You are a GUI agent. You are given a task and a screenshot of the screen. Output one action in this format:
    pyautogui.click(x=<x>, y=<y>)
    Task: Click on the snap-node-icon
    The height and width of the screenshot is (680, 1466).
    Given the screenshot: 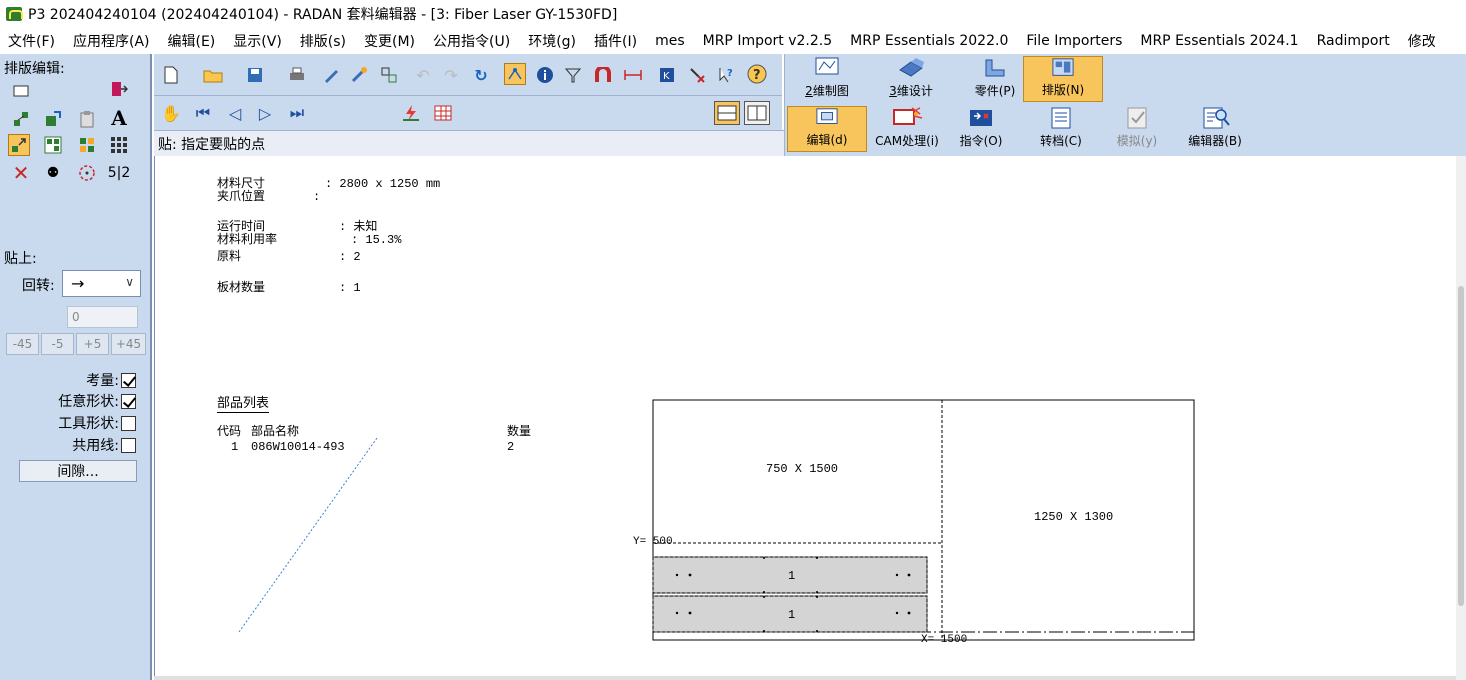 What is the action you would take?
    pyautogui.click(x=515, y=74)
    